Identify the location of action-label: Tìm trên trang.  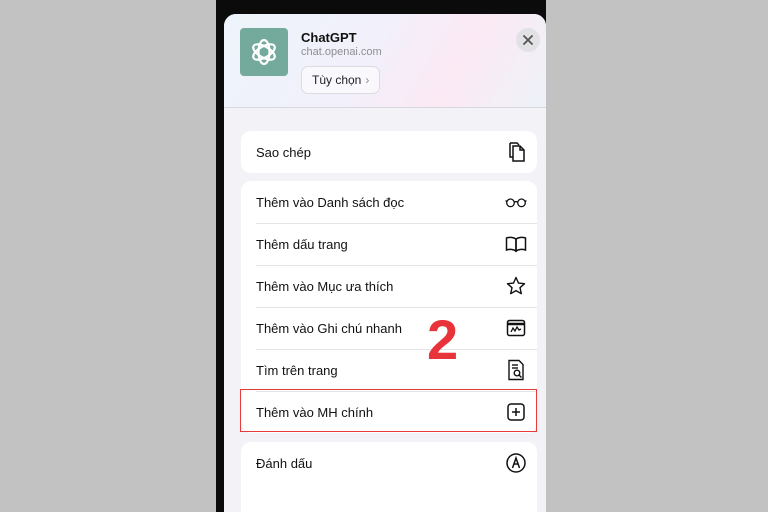
(297, 370).